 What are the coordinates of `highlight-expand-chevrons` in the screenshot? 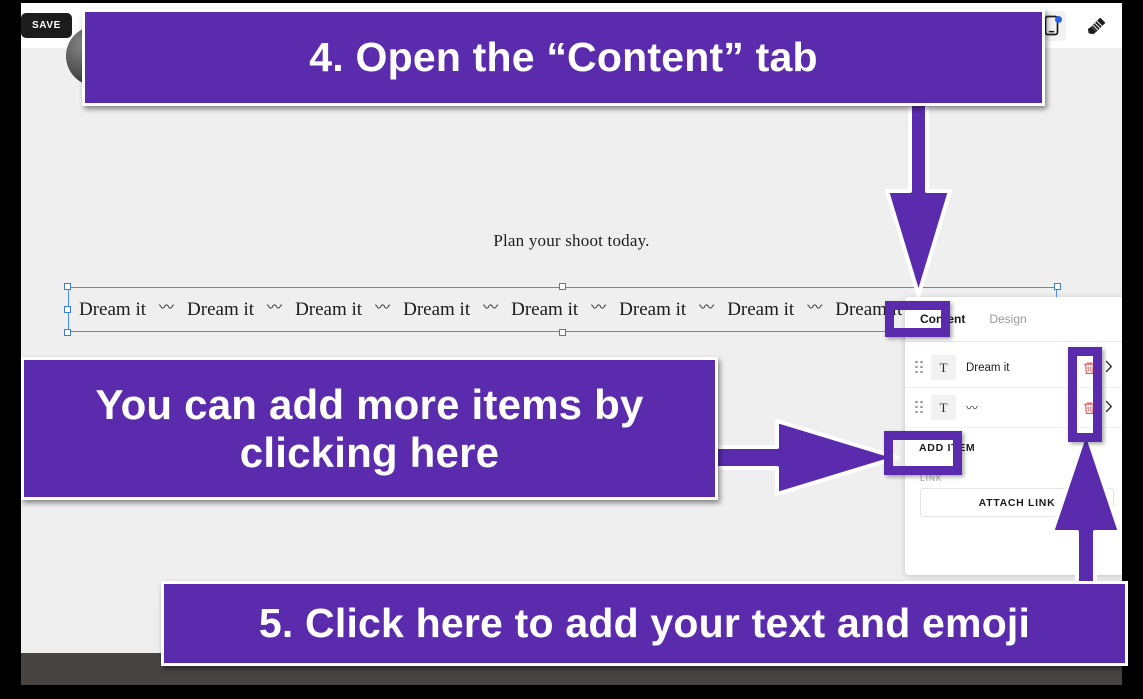 It's located at (1085, 394).